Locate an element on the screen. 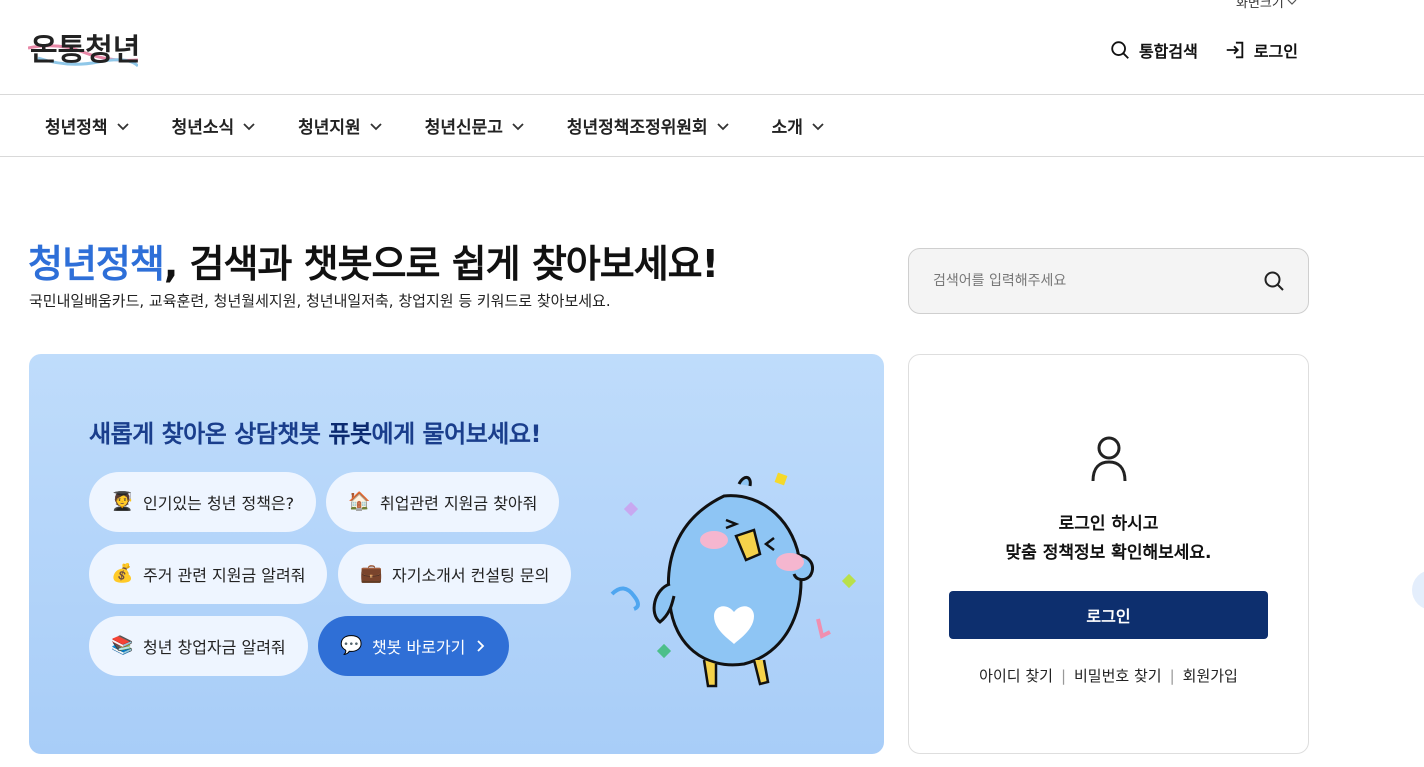 The image size is (1424, 767). chatbot-go-button: 💬 챗봇 바로가기 is located at coordinates (414, 646).